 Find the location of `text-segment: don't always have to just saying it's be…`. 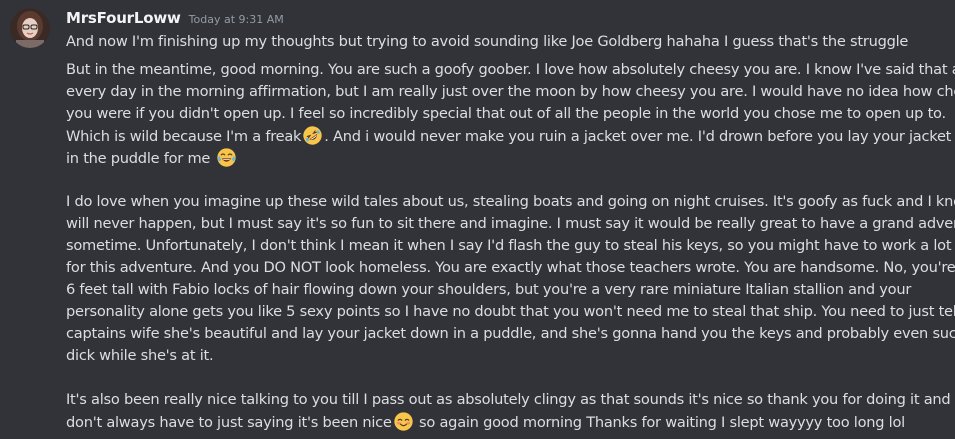

text-segment: don't always have to just saying it's be… is located at coordinates (229, 422).